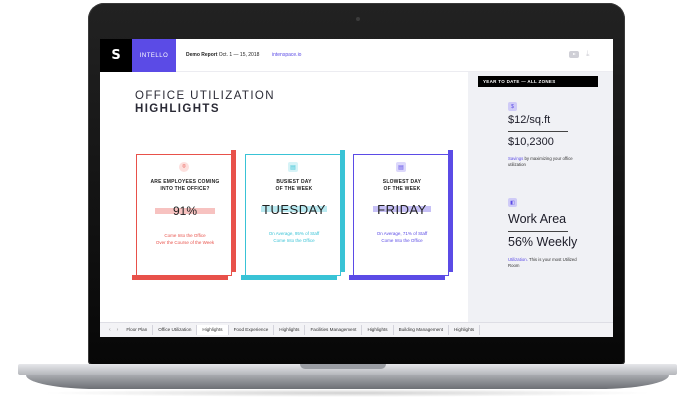 The image size is (677, 416). What do you see at coordinates (358, 19) in the screenshot?
I see `camera` at bounding box center [358, 19].